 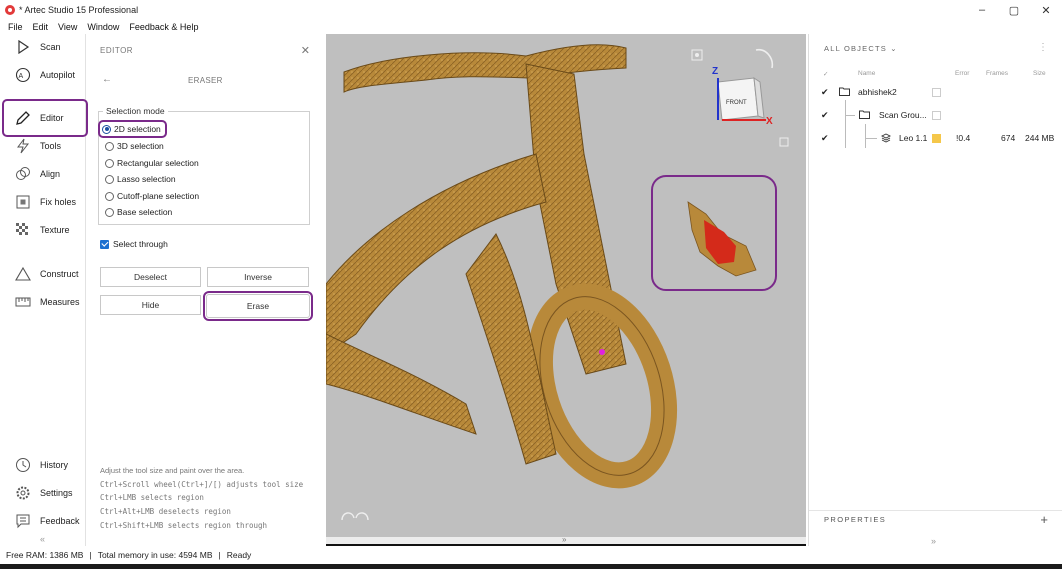 I want to click on object-row-leo: ✔ Leo 1.1 !0.4 674 244 MB, so click(x=935, y=139).